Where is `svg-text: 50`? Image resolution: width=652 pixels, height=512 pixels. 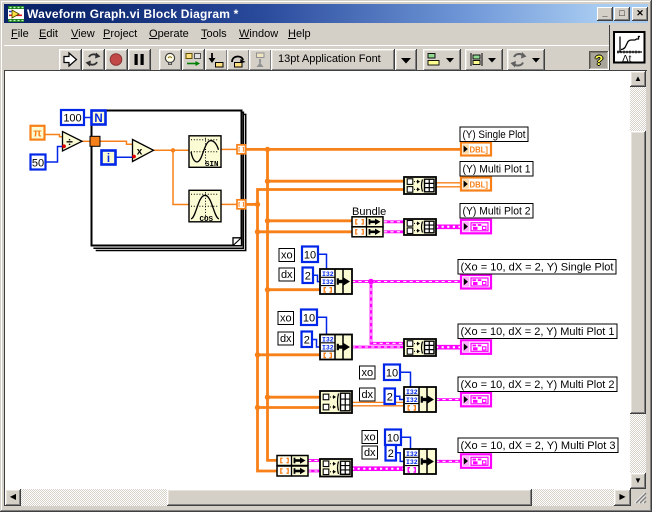 svg-text: 50 is located at coordinates (38, 164).